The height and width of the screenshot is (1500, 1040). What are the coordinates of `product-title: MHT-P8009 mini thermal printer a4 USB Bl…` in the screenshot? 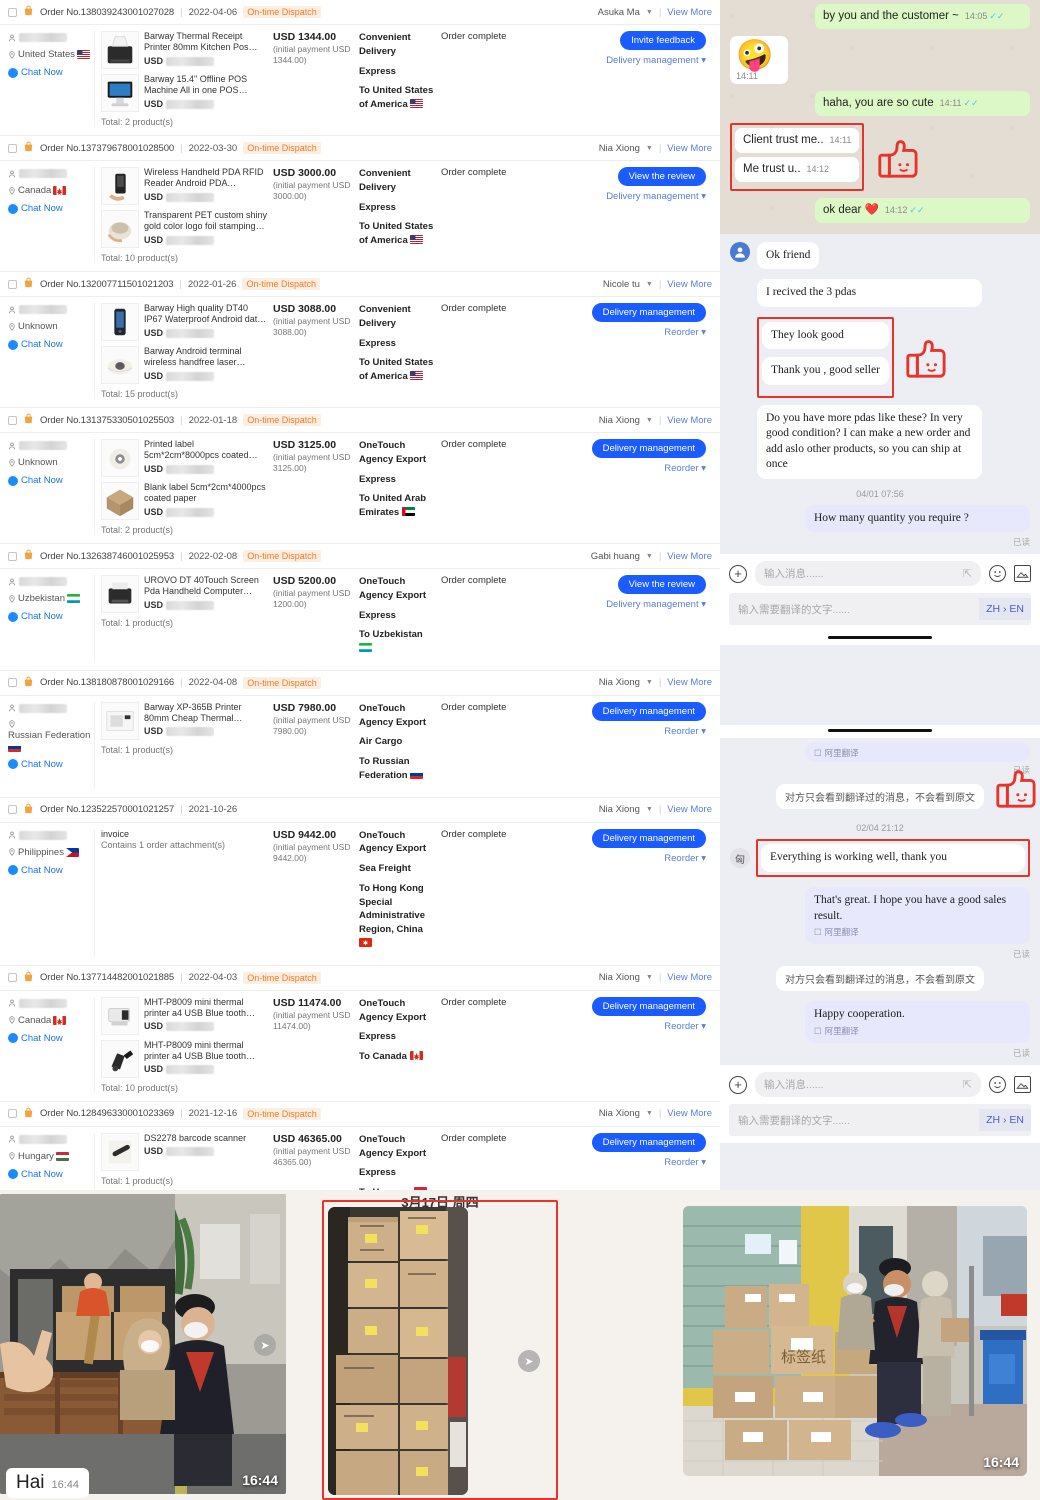 It's located at (206, 1051).